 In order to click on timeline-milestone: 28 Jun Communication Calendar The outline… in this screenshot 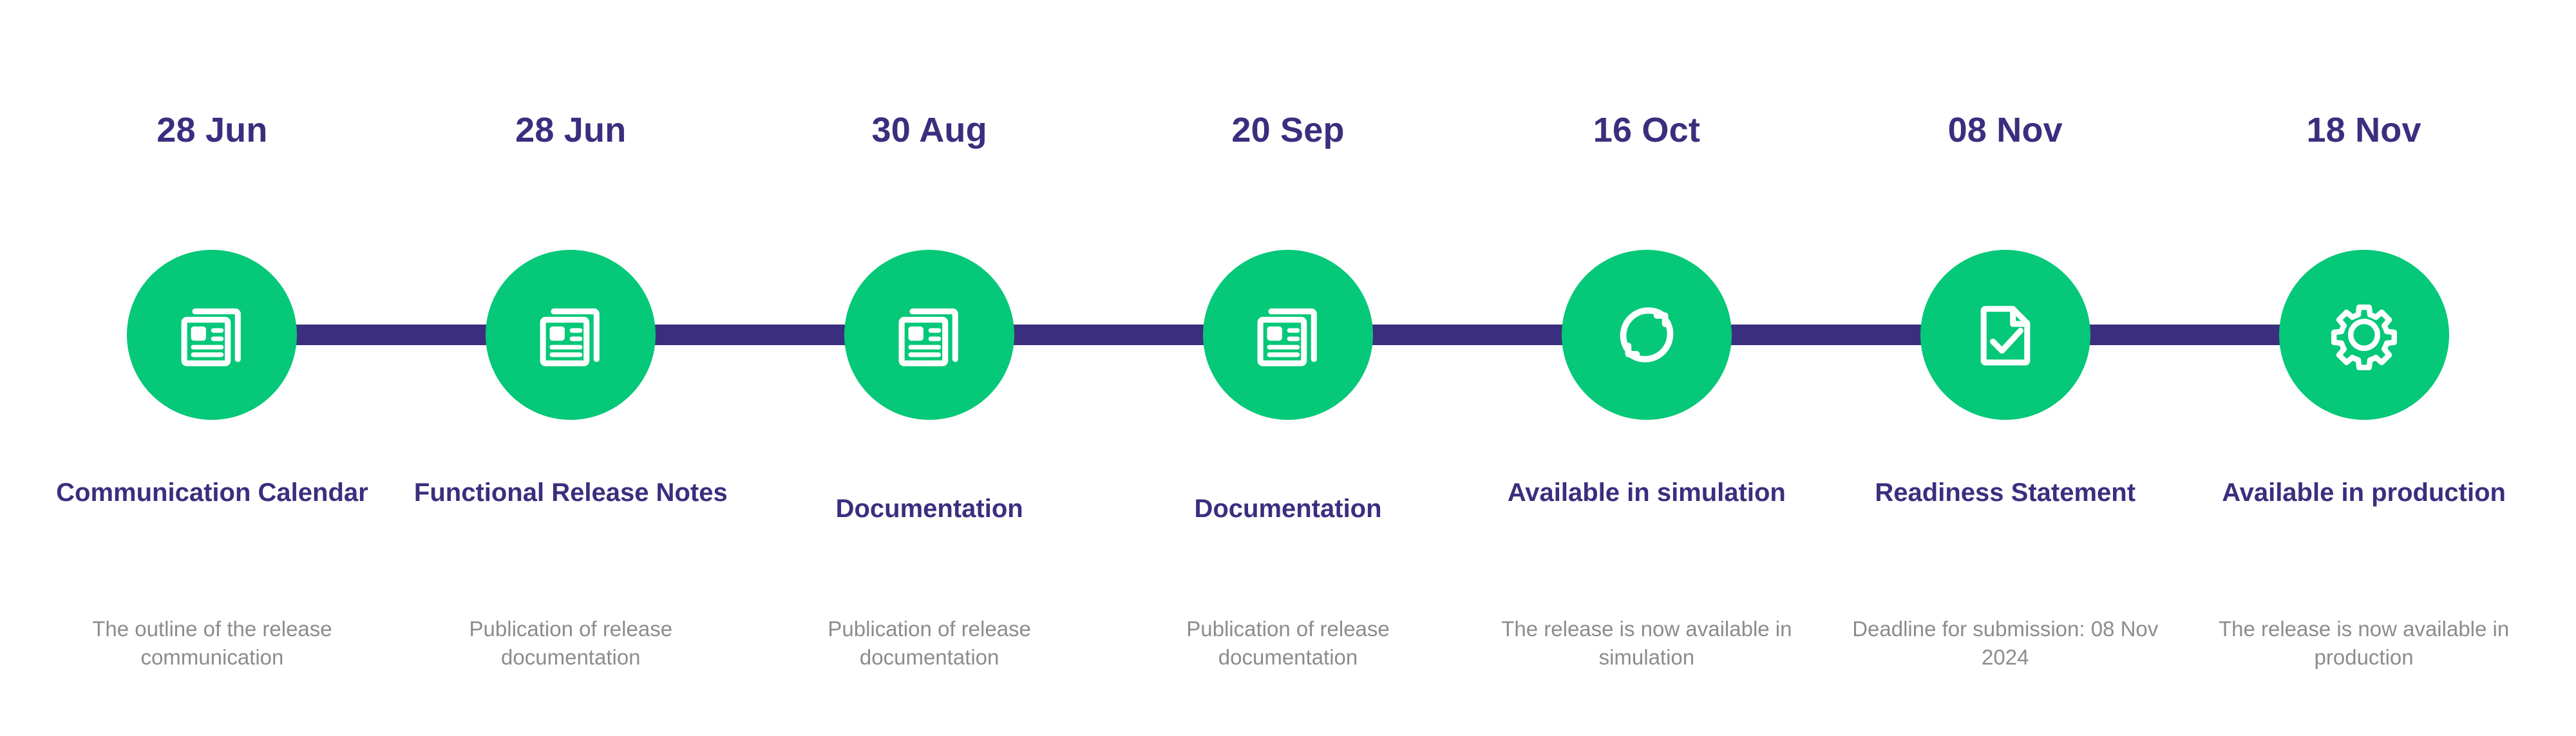, I will do `click(213, 368)`.